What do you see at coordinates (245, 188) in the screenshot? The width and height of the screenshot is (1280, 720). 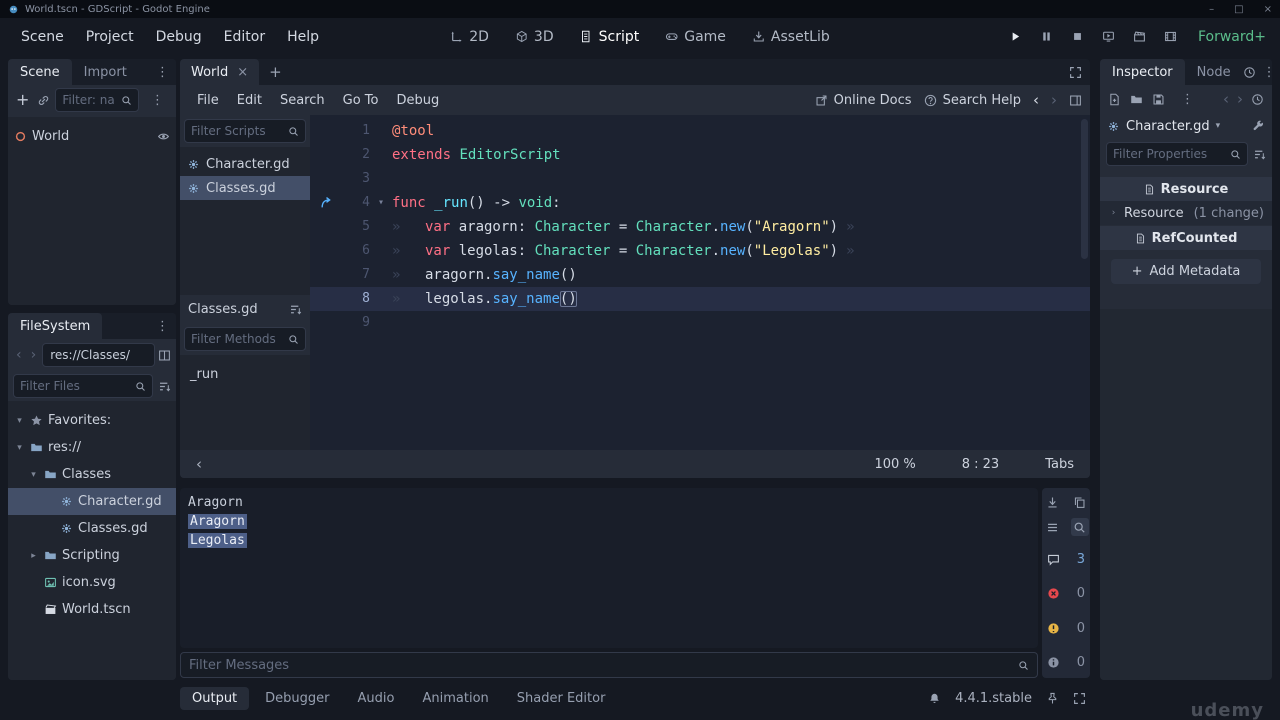 I see `script-item-classes-gd: Classes.gd` at bounding box center [245, 188].